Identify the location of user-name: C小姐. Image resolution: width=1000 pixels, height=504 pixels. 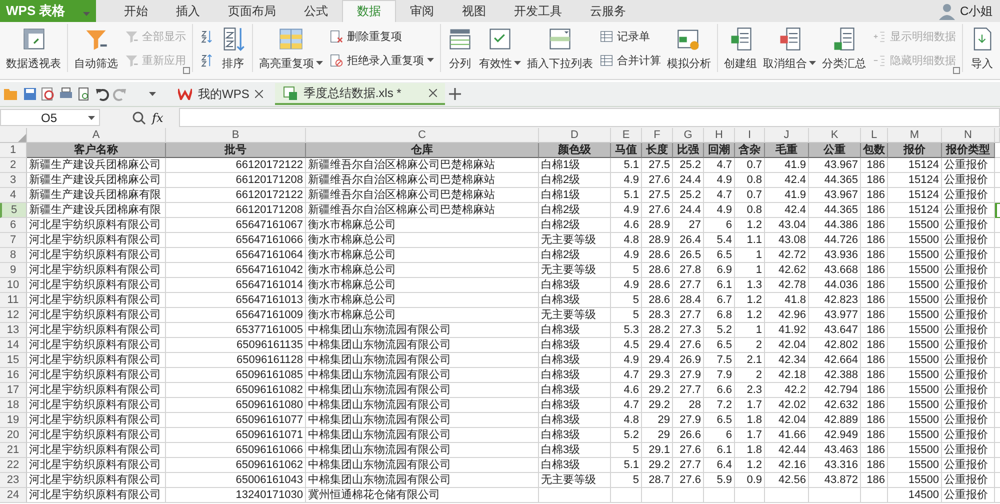
(980, 11).